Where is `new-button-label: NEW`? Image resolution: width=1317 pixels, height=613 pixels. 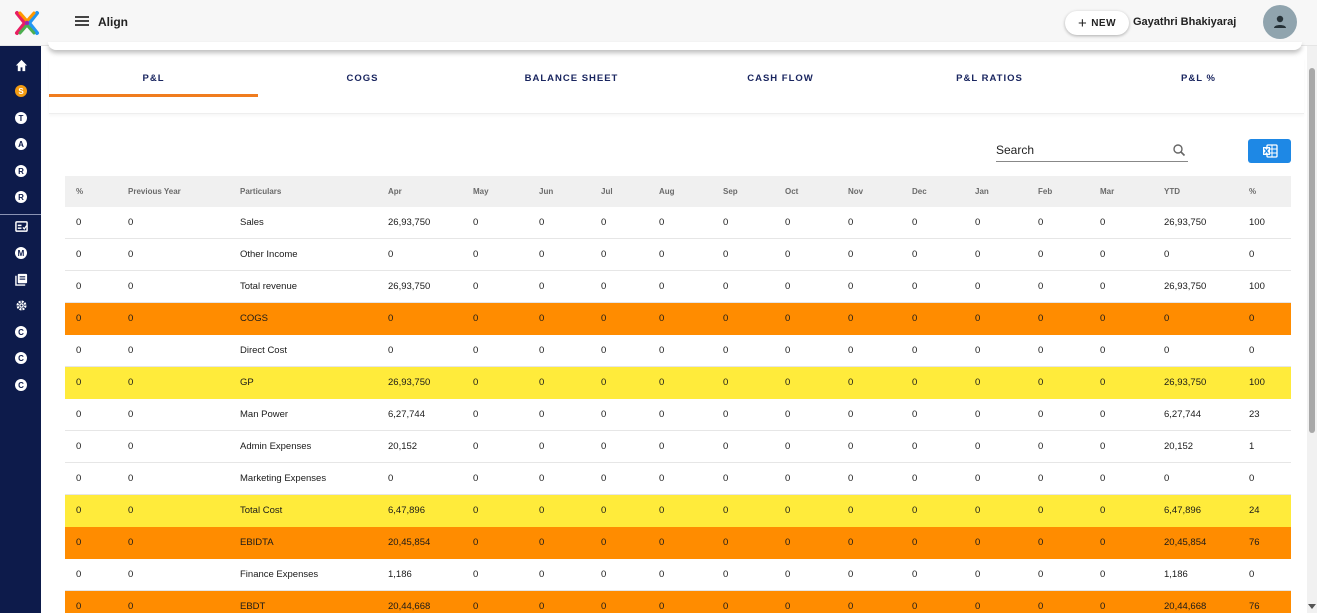 new-button-label: NEW is located at coordinates (1104, 23).